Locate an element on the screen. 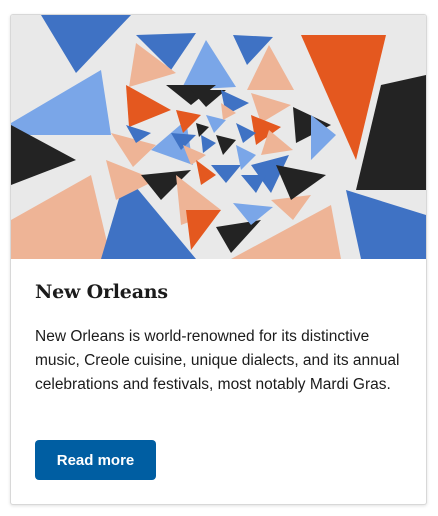 Image resolution: width=438 pixels, height=516 pixels. card-title: New Orleans is located at coordinates (101, 292).